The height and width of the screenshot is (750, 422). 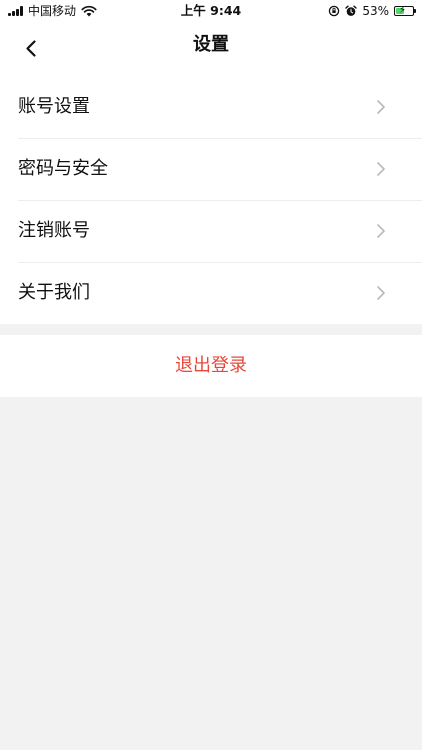 What do you see at coordinates (211, 107) in the screenshot?
I see `menu-item-account-settings: 账号设置` at bounding box center [211, 107].